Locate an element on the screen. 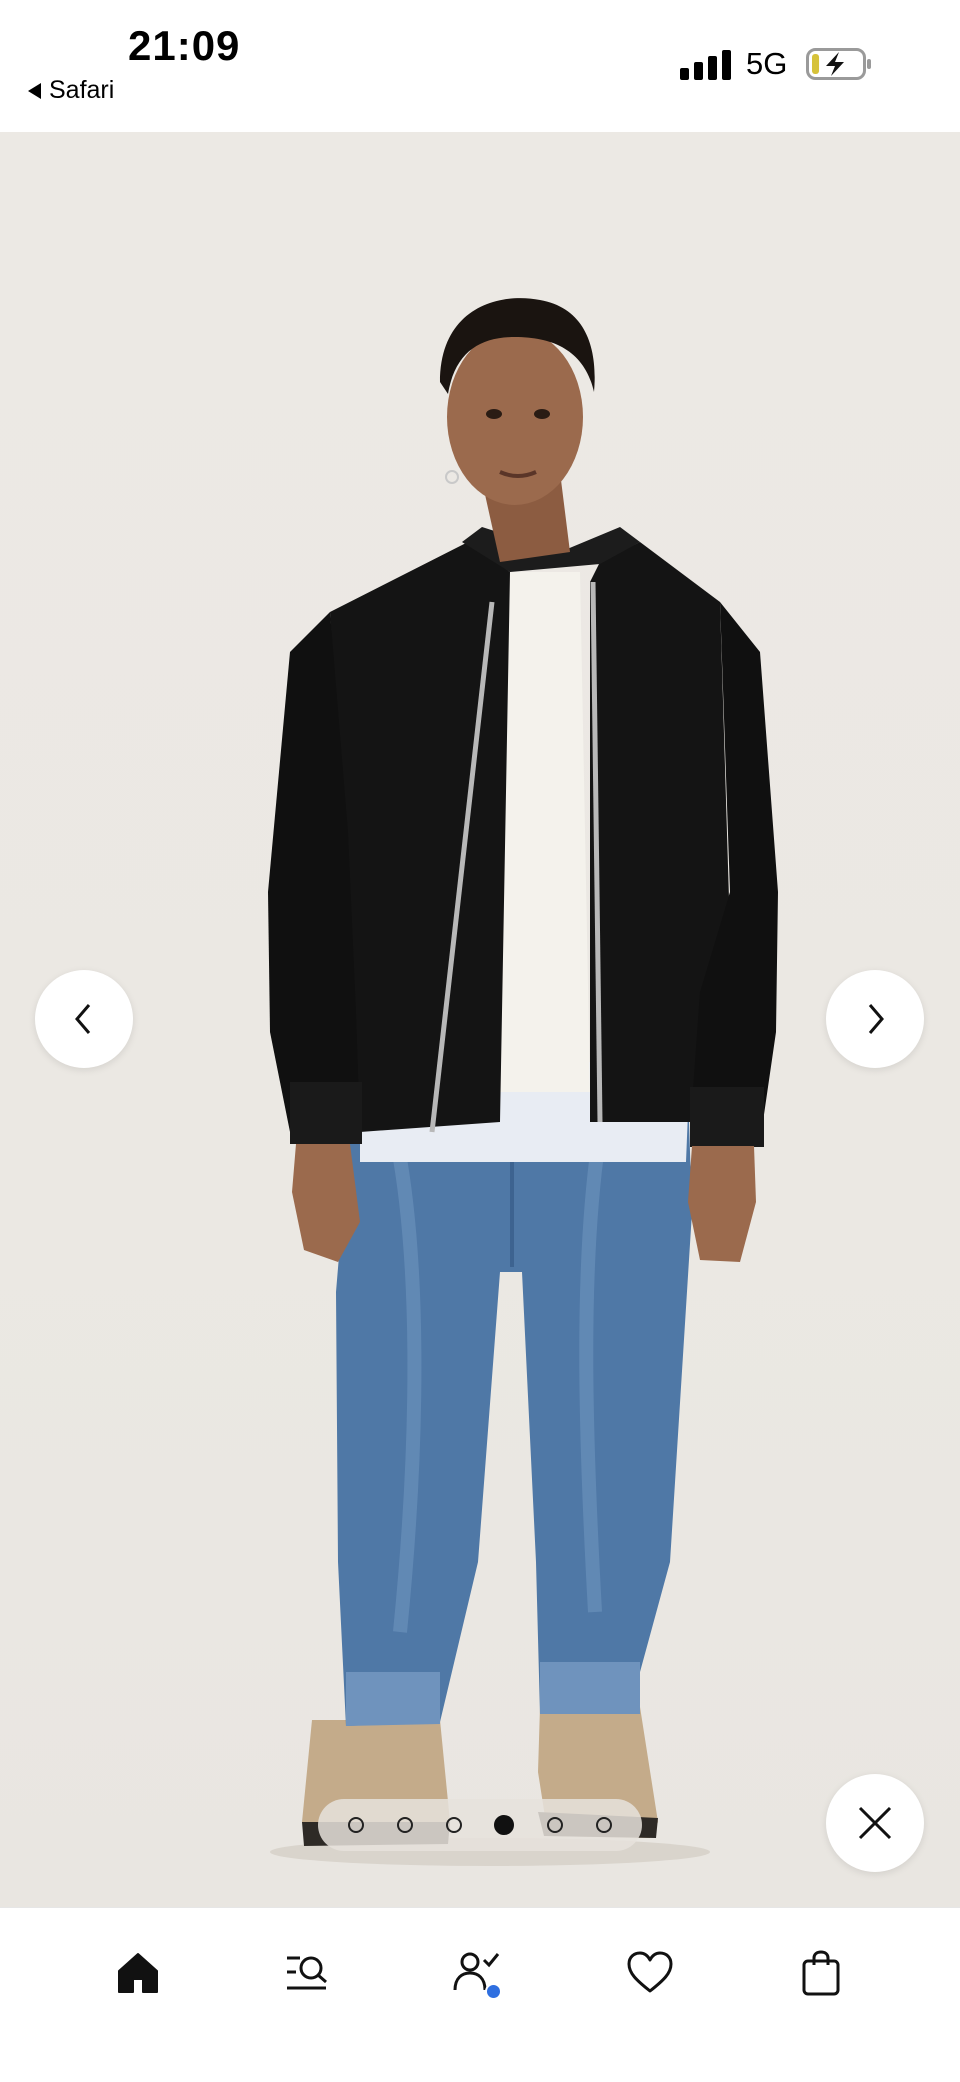 The width and height of the screenshot is (960, 2082). search-icon is located at coordinates (307, 1973).